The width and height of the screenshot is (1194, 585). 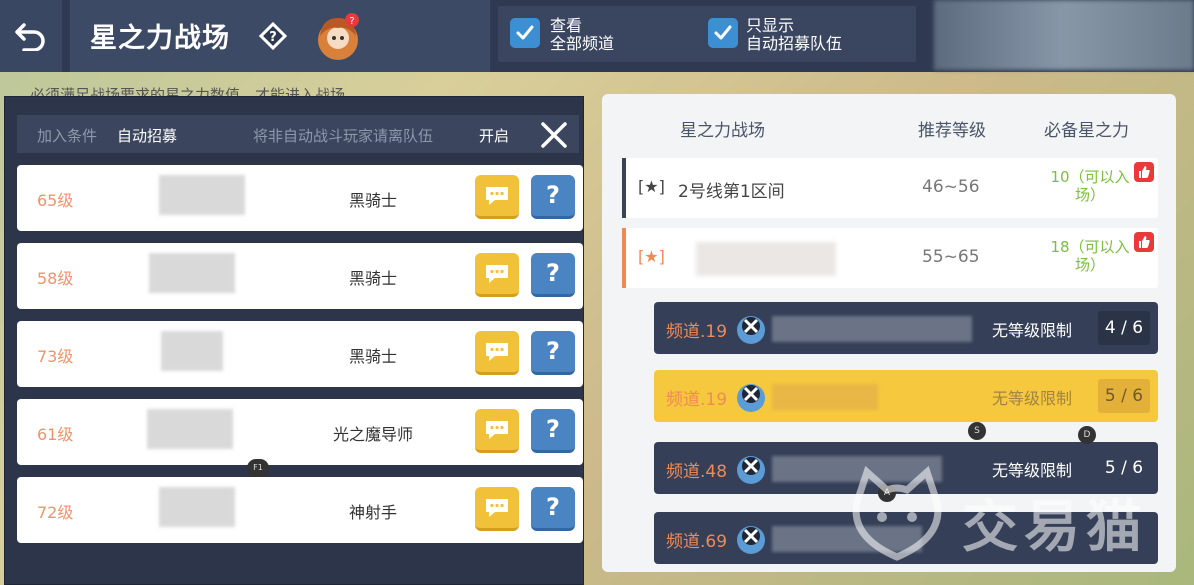 I want to click on label-line: 查看, so click(x=566, y=25).